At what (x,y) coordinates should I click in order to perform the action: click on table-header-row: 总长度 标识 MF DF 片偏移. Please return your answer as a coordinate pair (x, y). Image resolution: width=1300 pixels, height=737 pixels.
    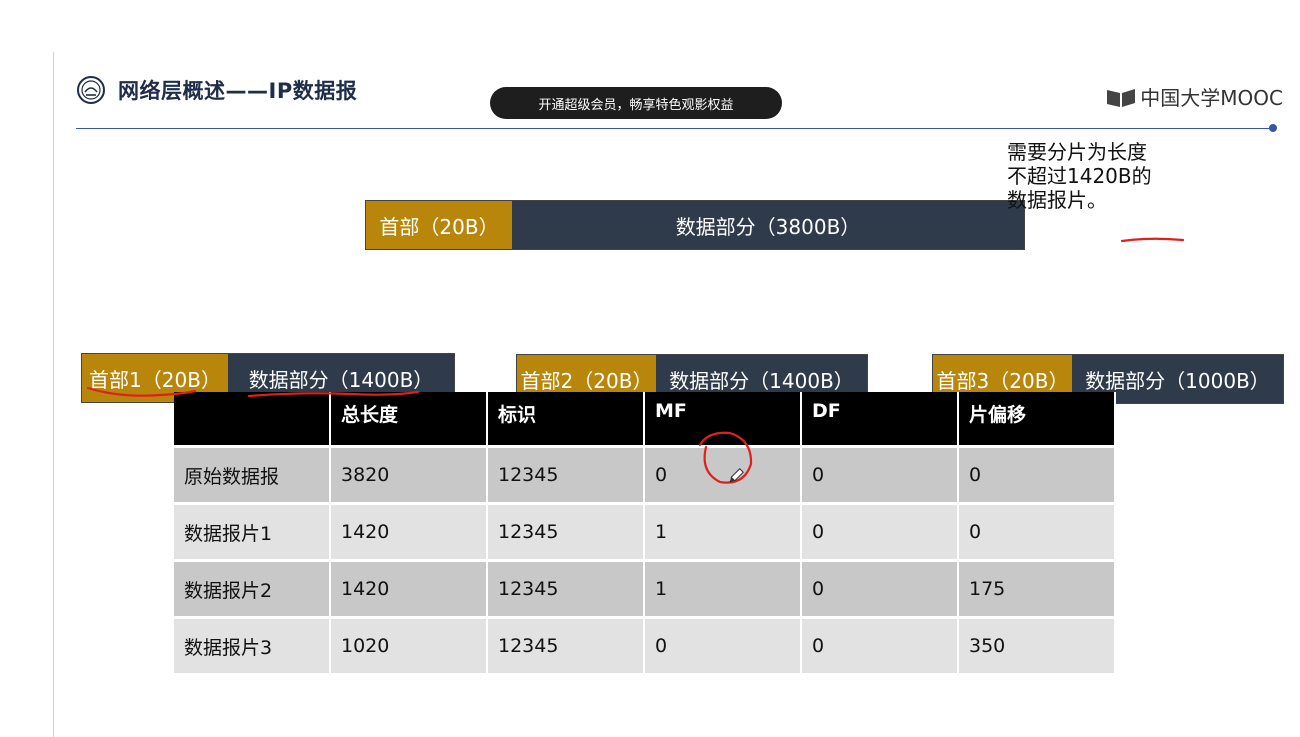
    Looking at the image, I should click on (645, 420).